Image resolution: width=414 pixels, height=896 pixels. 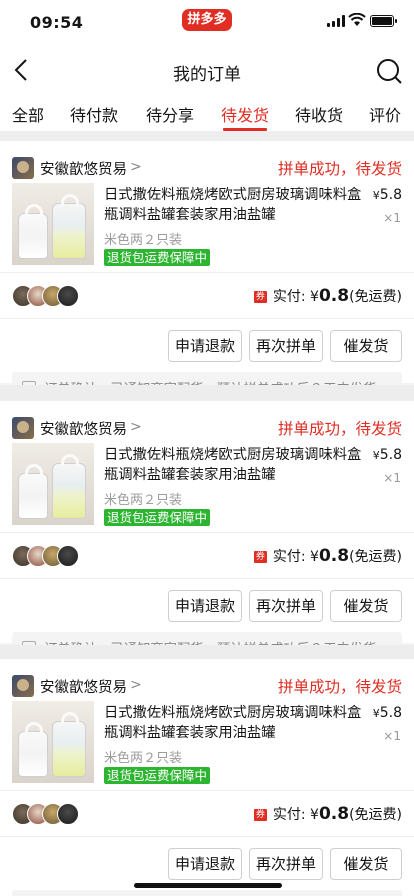 I want to click on nav-bar: 我的订单, so click(x=207, y=70).